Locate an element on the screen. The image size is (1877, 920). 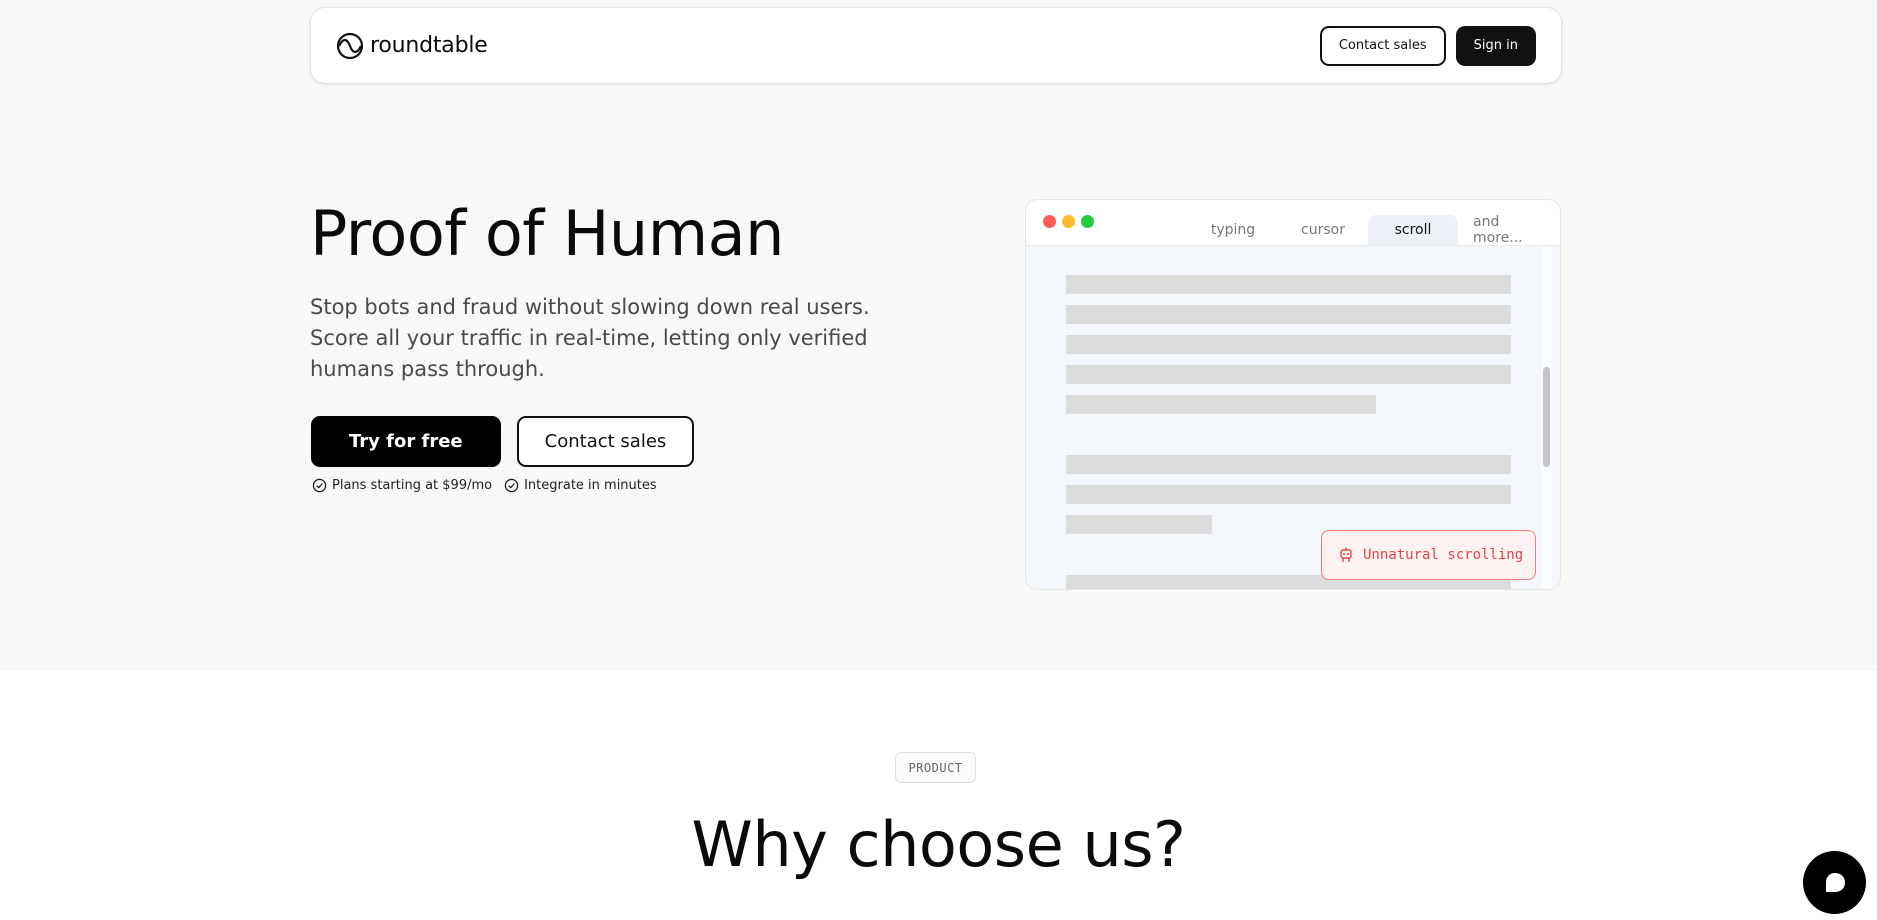
chat-bubble-icon is located at coordinates (1835, 882).